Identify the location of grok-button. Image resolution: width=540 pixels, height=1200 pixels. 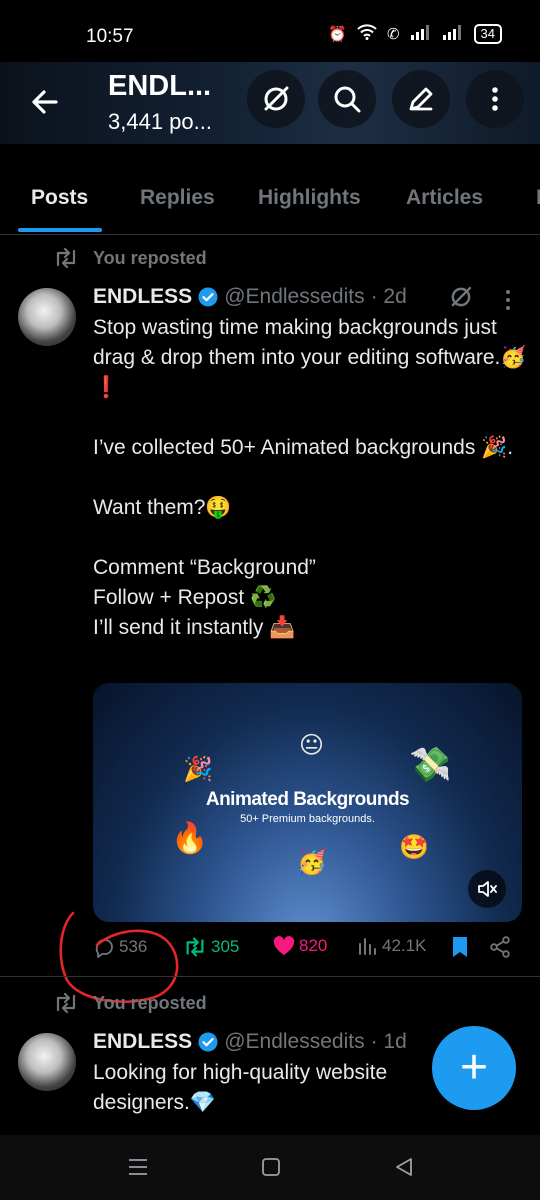
(276, 99).